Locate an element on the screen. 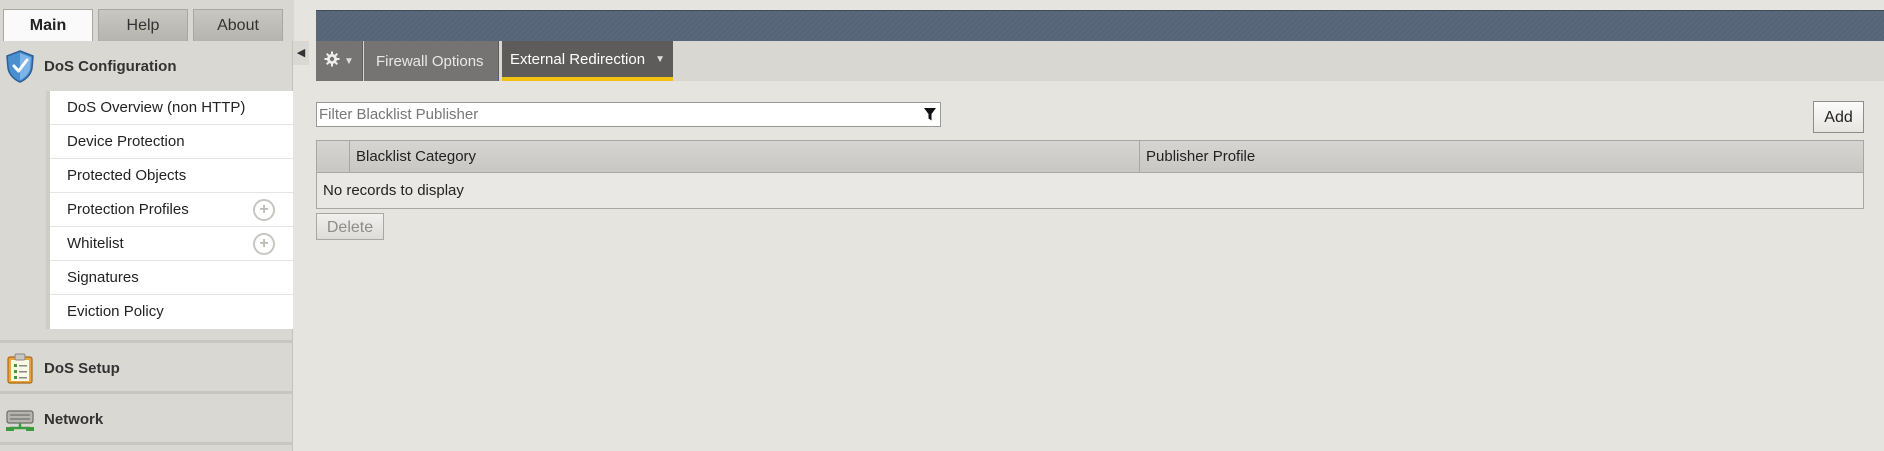  sidebar-item-signatures: Signatures is located at coordinates (171, 278).